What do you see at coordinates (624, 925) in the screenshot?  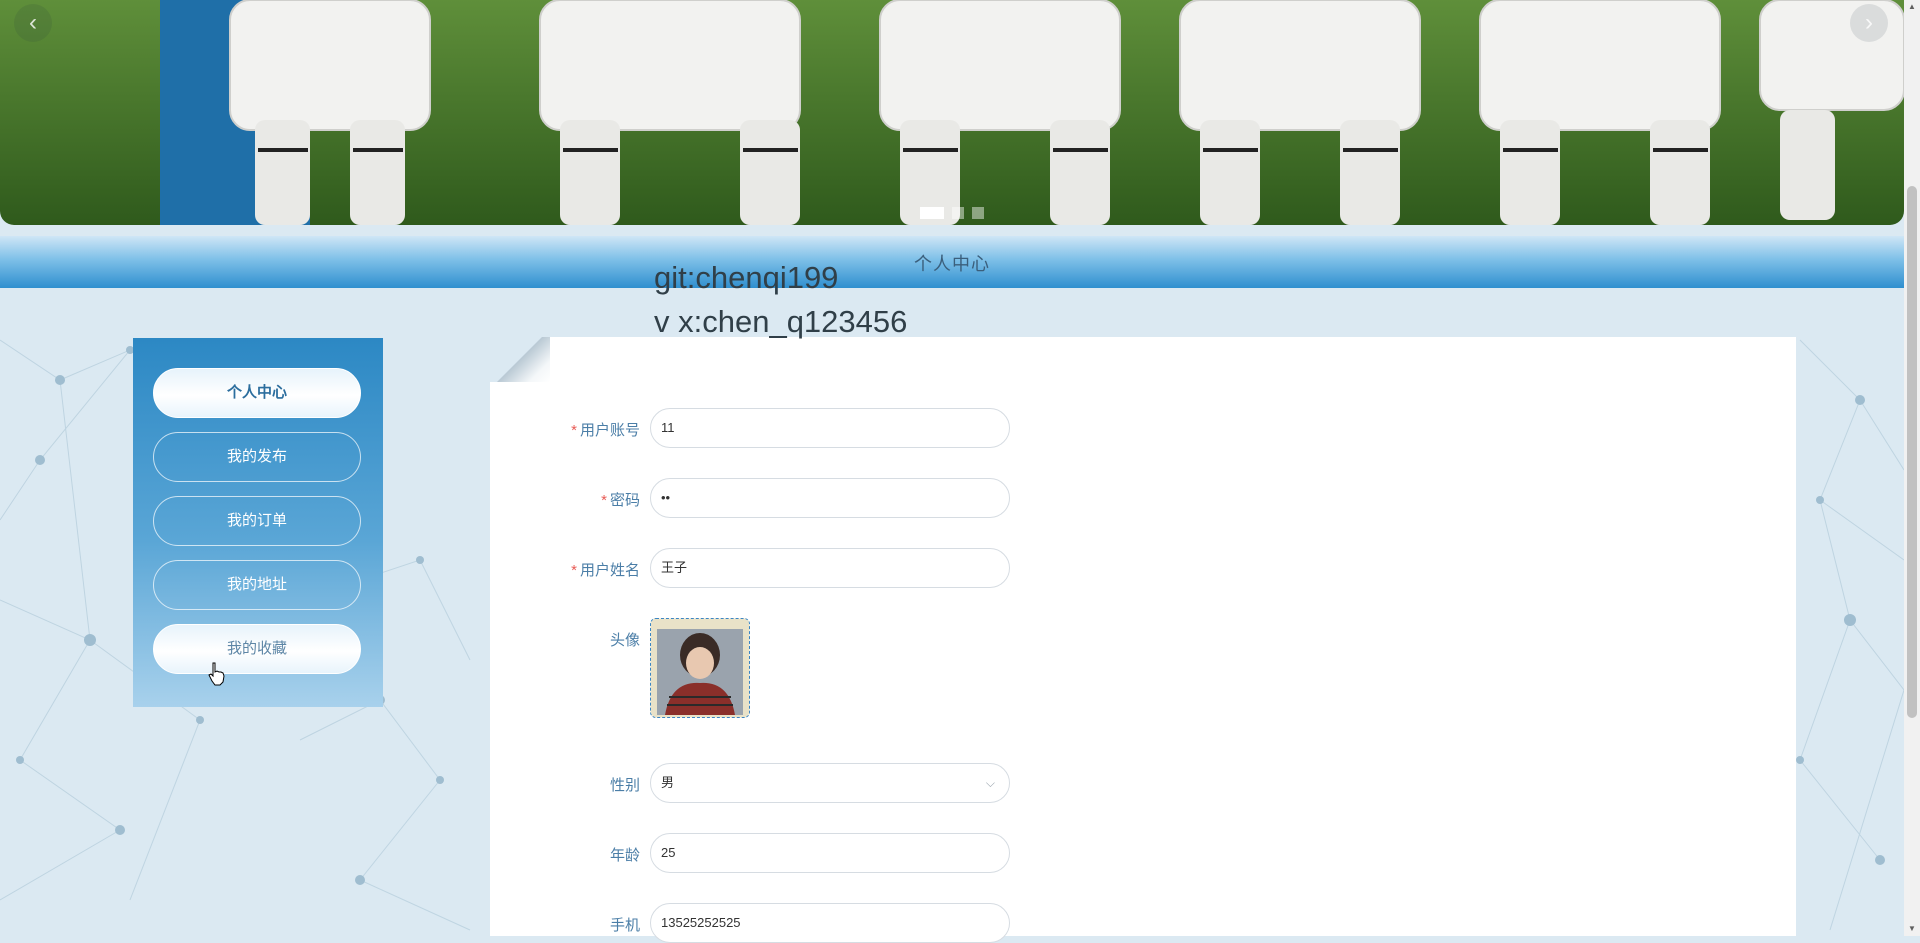 I see `phone-label: 手机` at bounding box center [624, 925].